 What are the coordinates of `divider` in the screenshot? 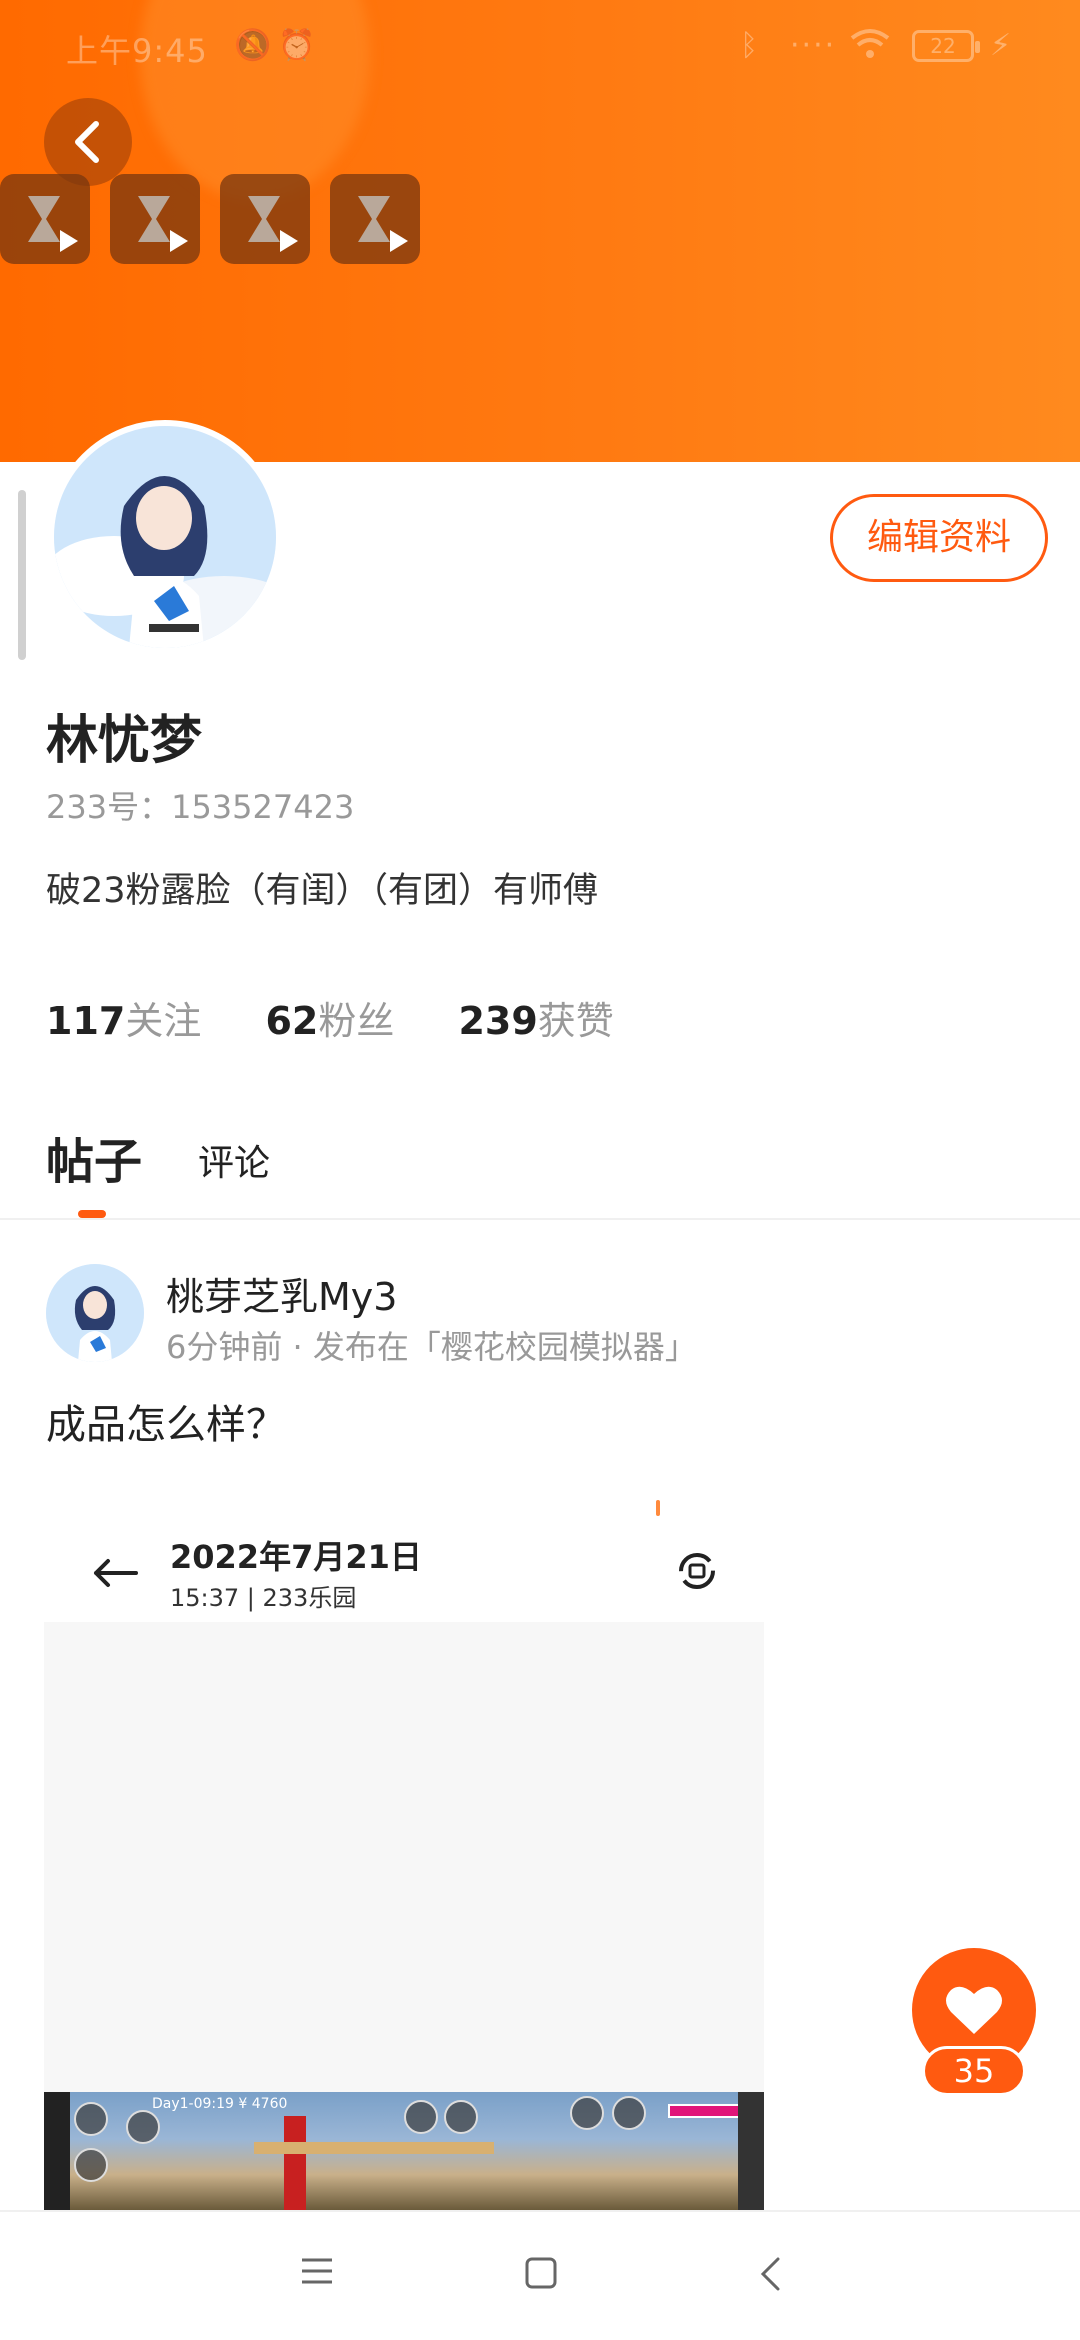 It's located at (540, 1219).